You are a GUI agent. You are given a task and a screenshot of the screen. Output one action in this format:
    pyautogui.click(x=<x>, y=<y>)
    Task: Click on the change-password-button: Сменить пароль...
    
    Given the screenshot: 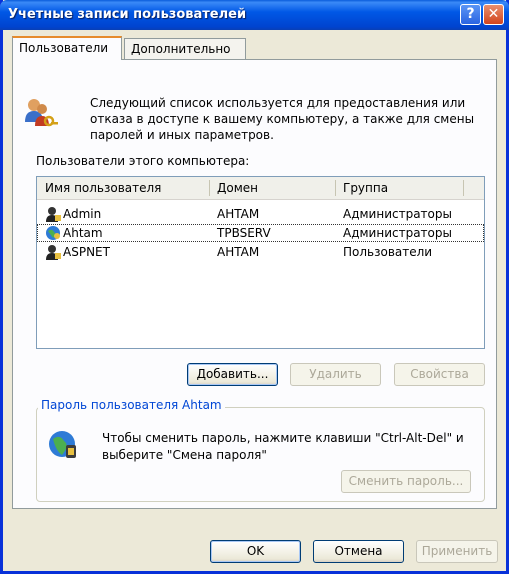 What is the action you would take?
    pyautogui.click(x=406, y=481)
    